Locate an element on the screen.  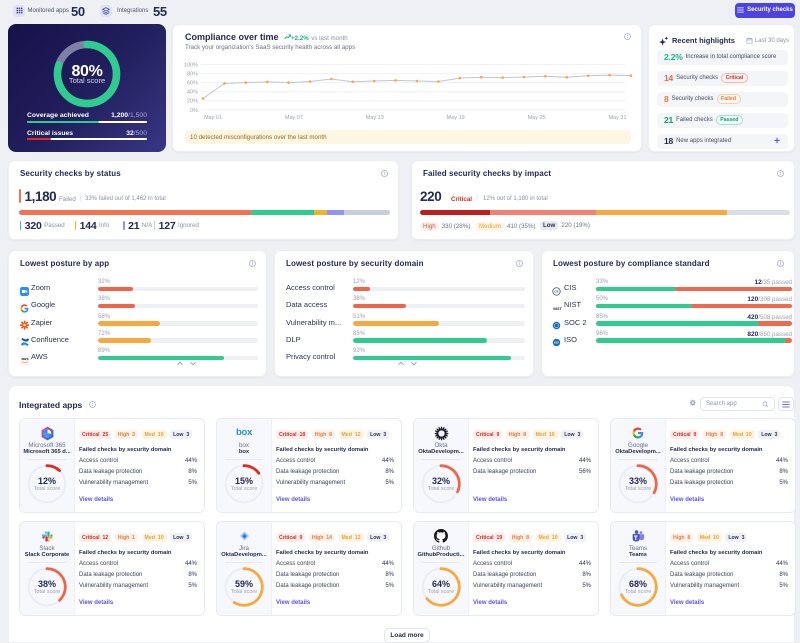
svg-text: May 01 is located at coordinates (213, 118).